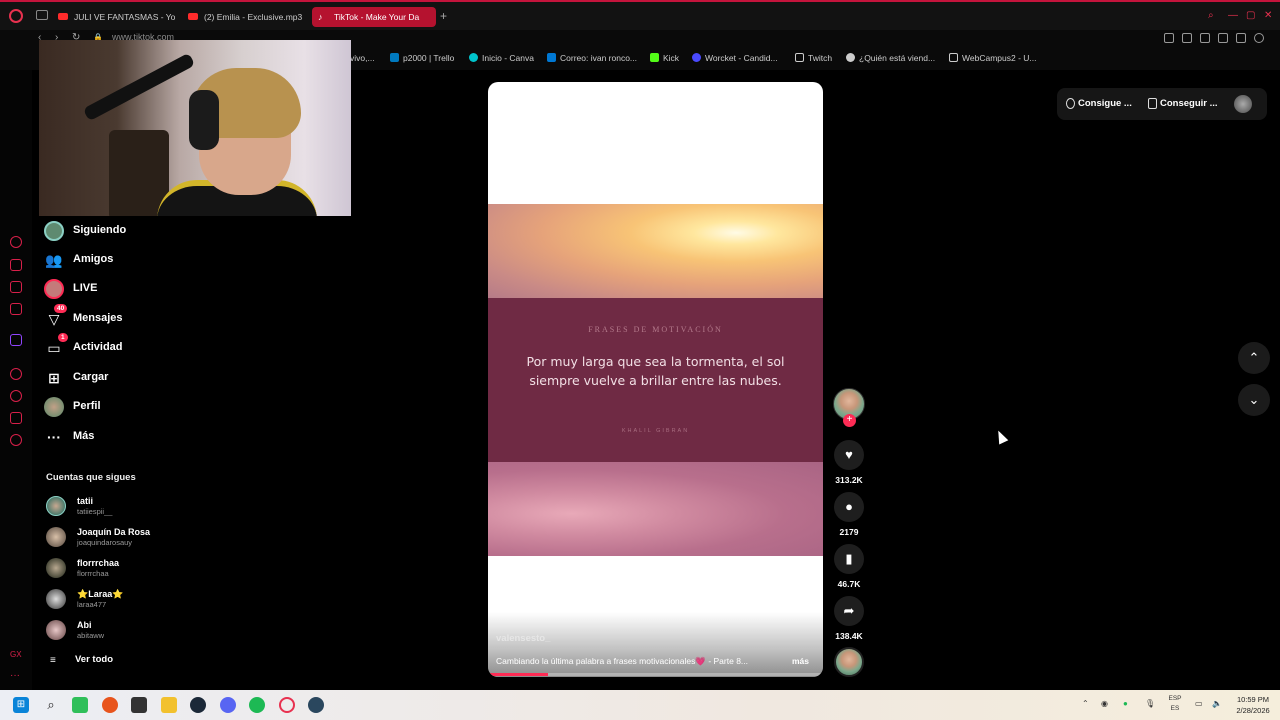 The image size is (1280, 720). I want to click on webcam-headset, so click(204, 120).